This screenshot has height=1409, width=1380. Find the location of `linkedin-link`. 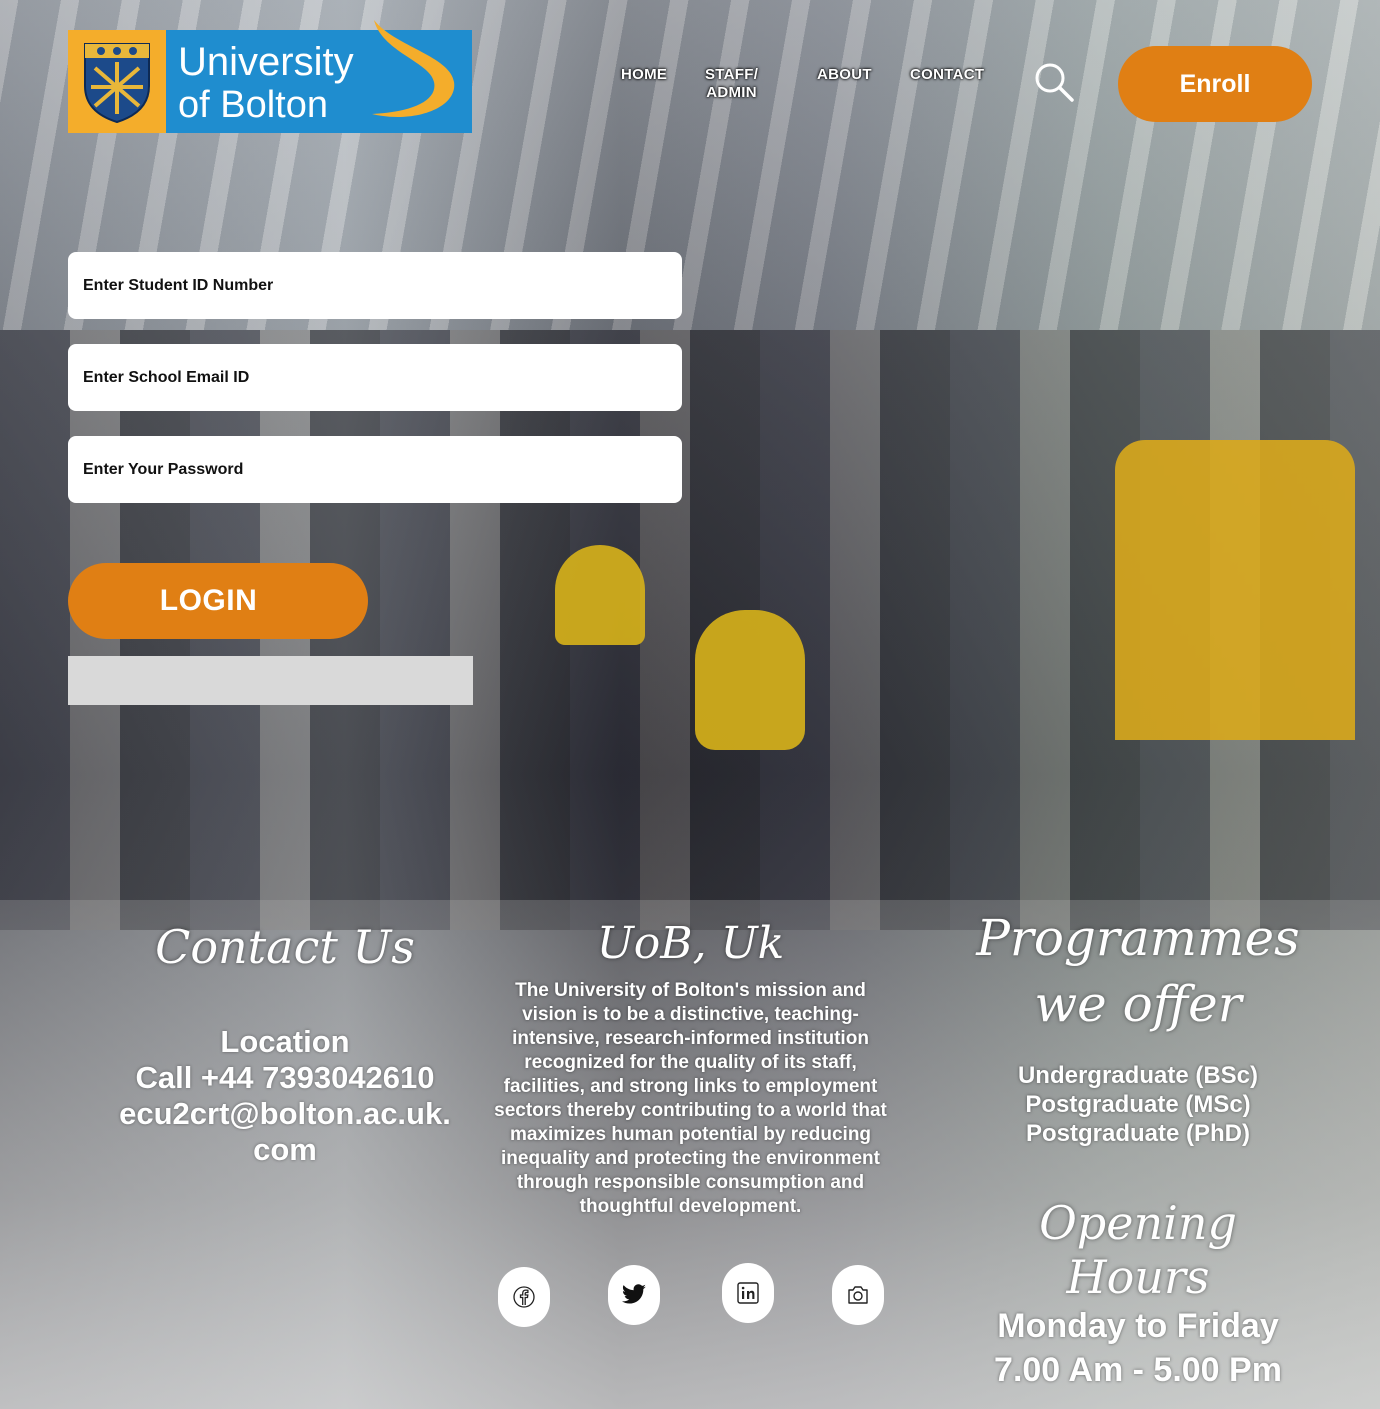

linkedin-link is located at coordinates (748, 1293).